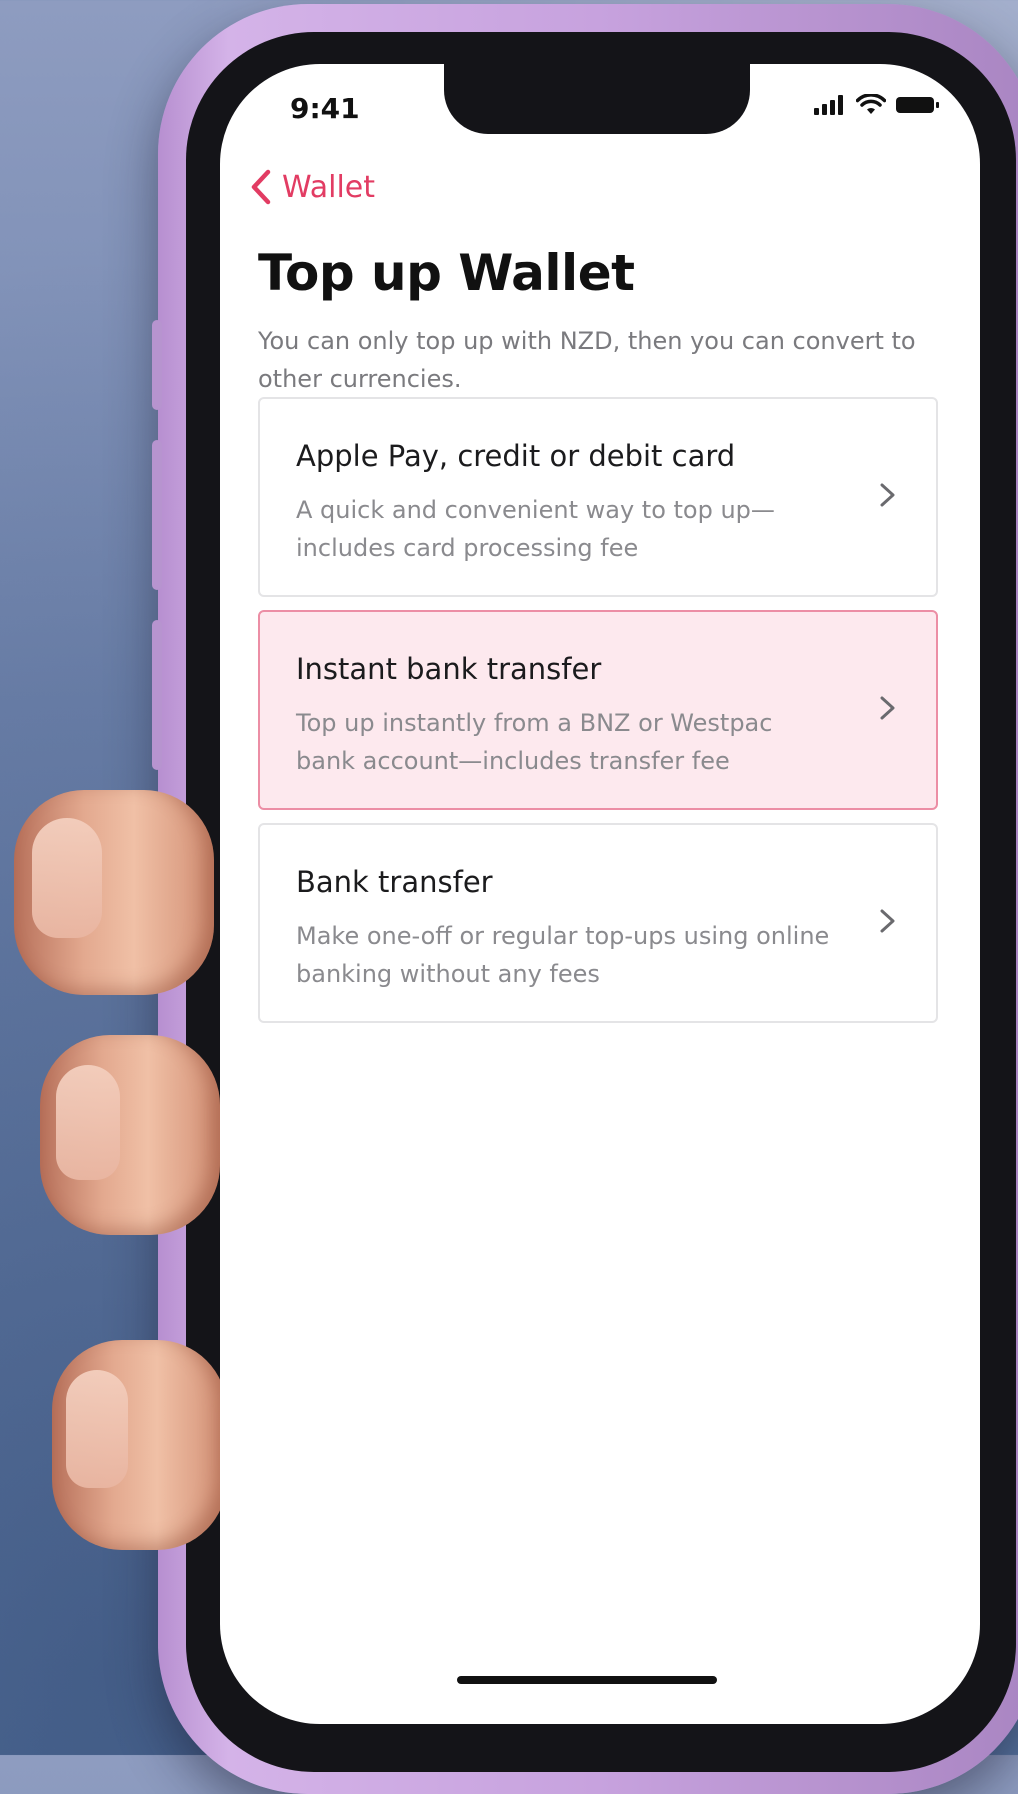 The width and height of the screenshot is (1018, 1794). Describe the element at coordinates (325, 108) in the screenshot. I see `status-time: 9:41` at that location.